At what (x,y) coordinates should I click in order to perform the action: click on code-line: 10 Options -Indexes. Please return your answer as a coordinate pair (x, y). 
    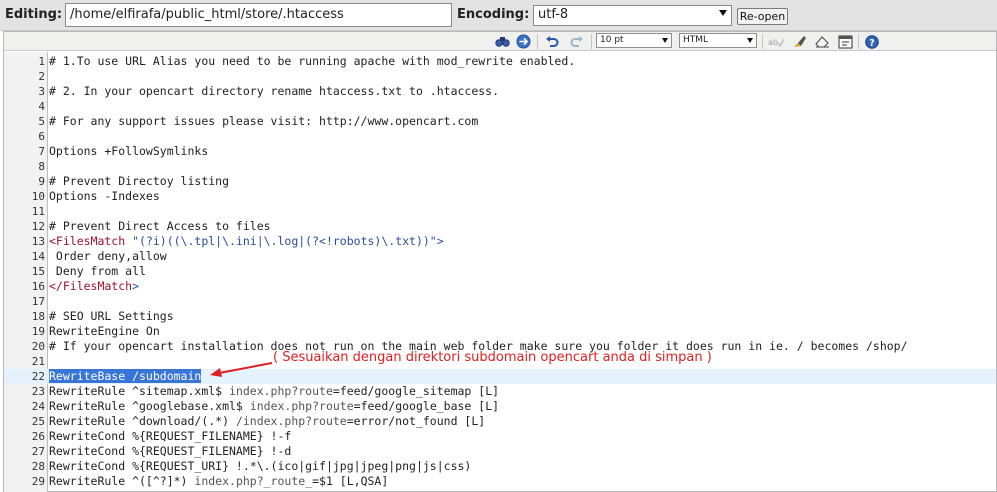
    Looking at the image, I should click on (500, 196).